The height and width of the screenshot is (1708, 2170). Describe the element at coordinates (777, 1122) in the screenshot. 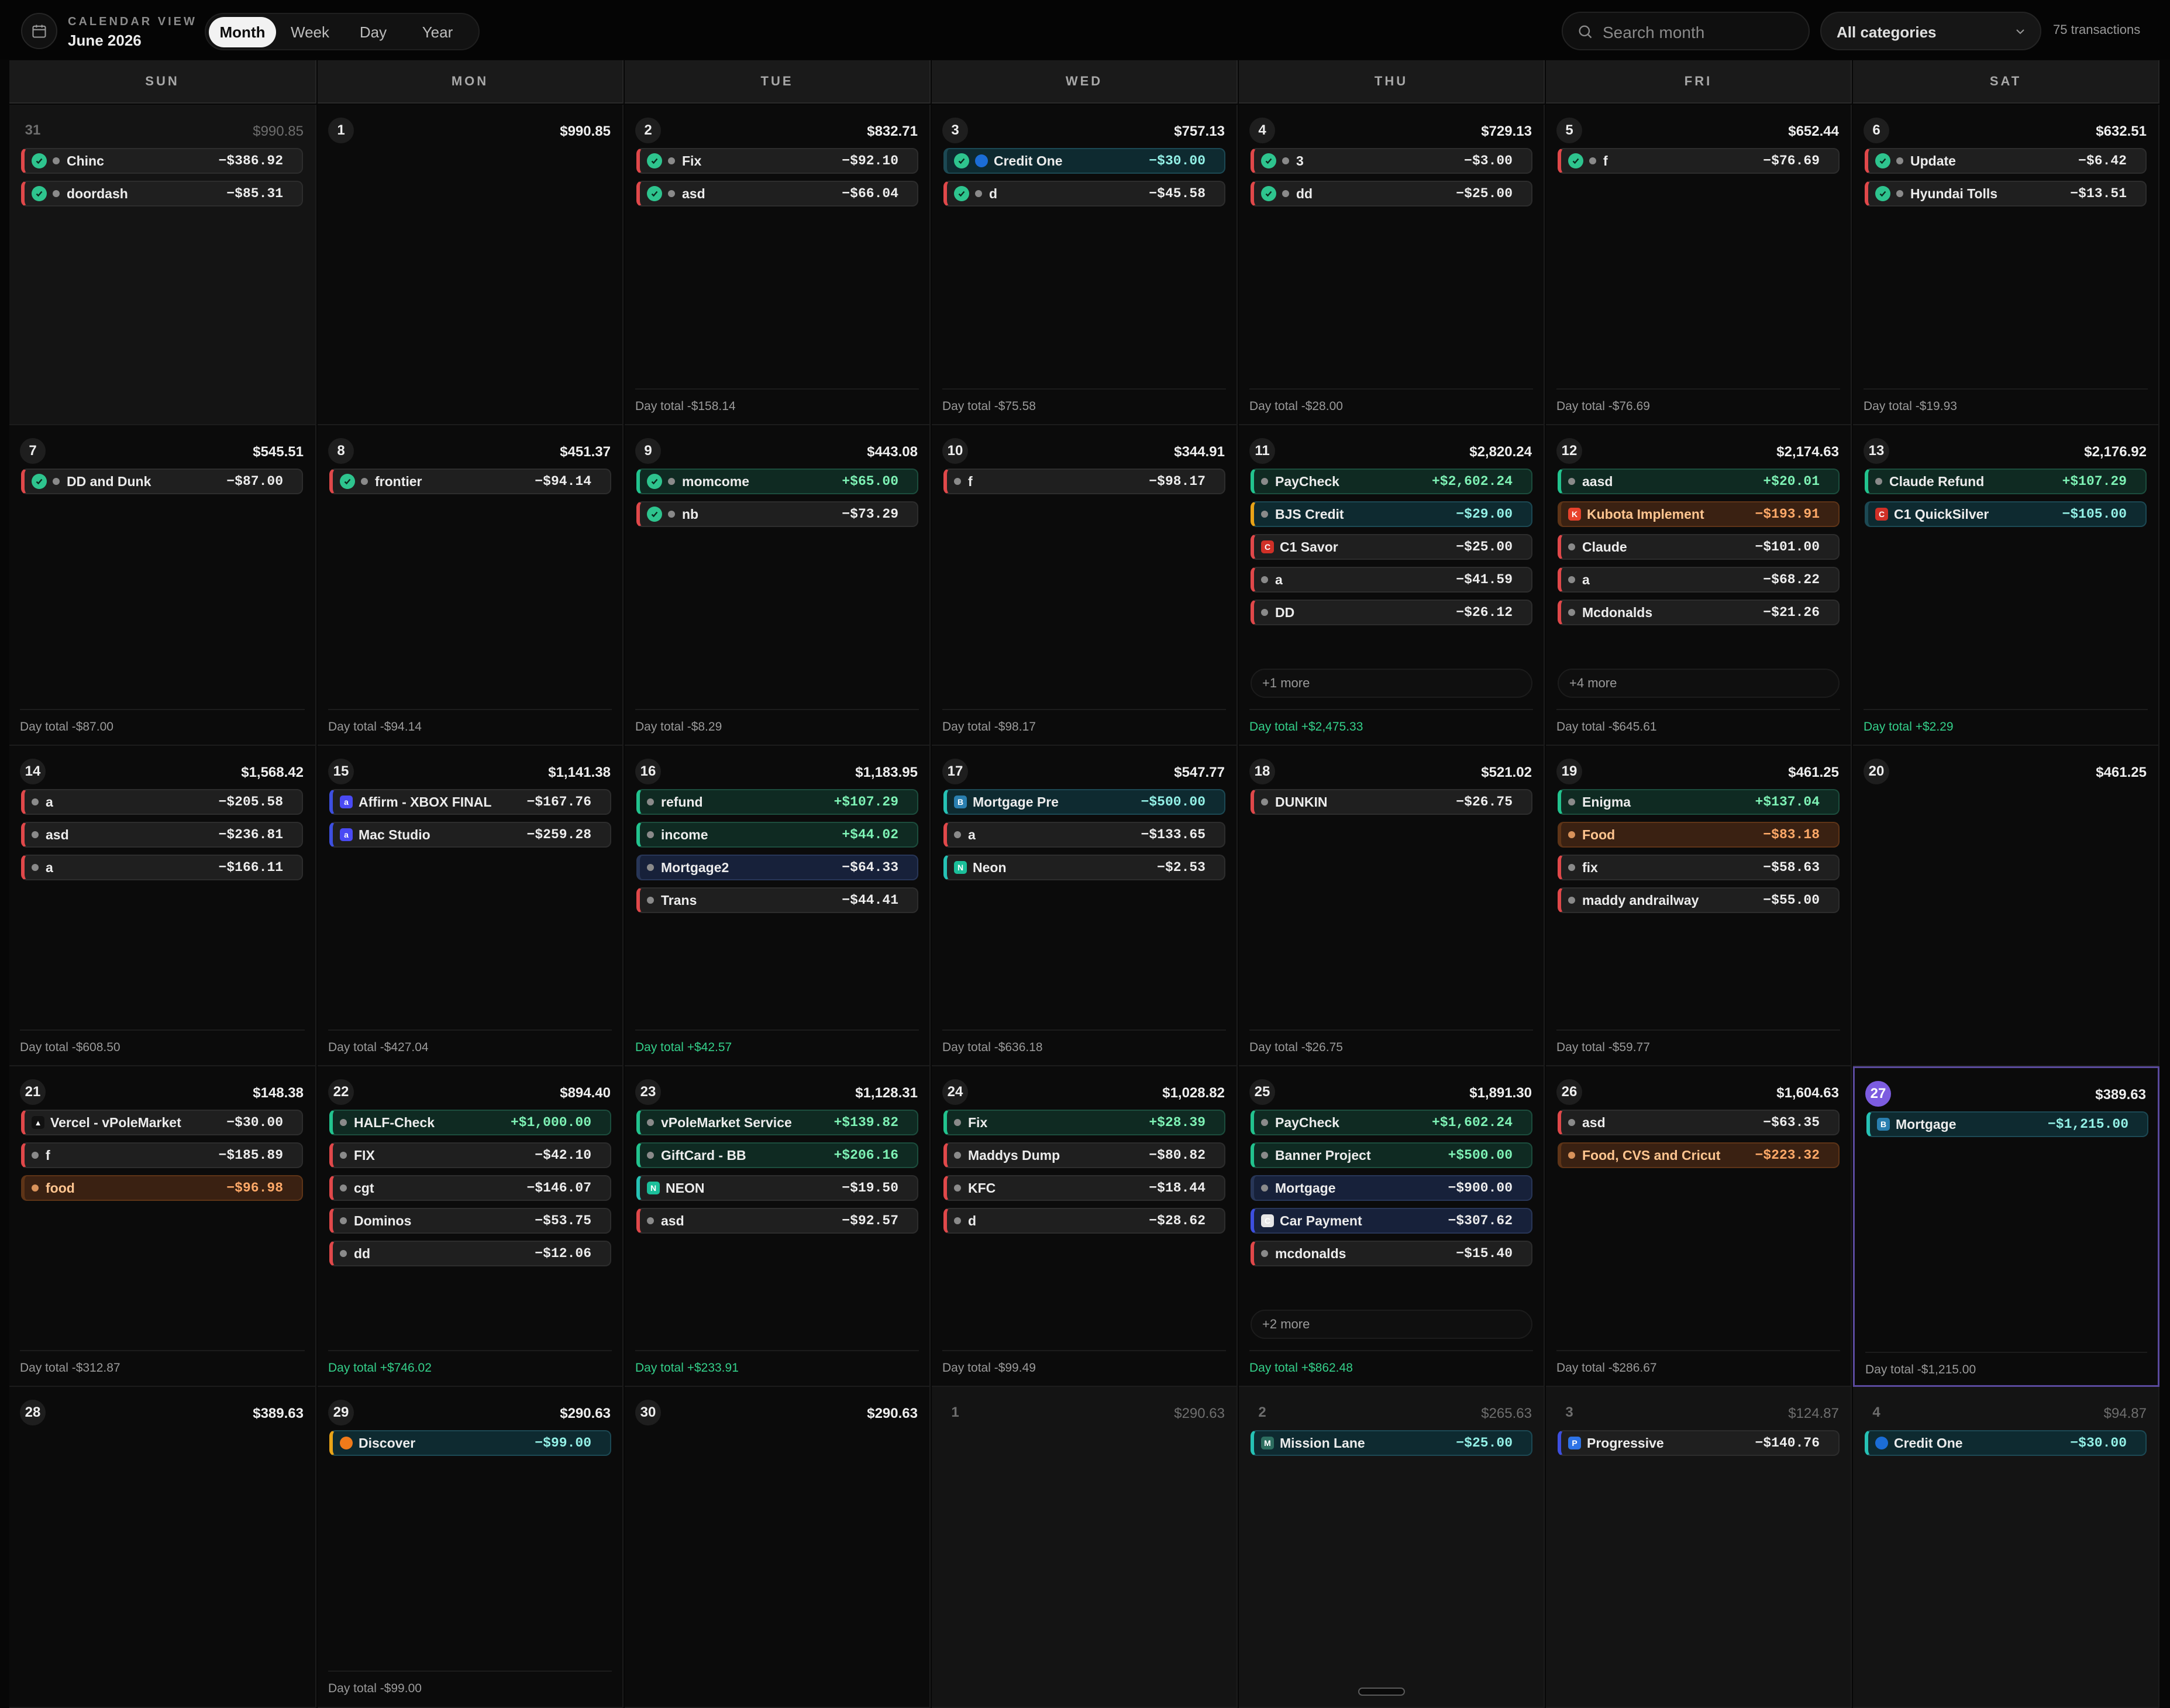

I see `transaction-chip: vPoleMarket Service +$139.82` at that location.